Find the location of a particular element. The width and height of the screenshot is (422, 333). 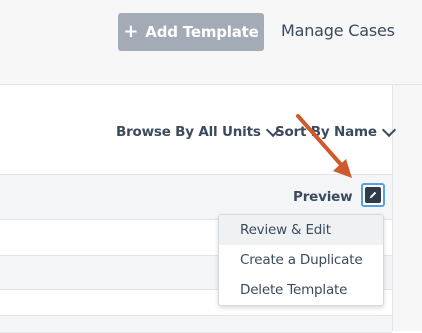

annotation-arrow is located at coordinates (324, 146).